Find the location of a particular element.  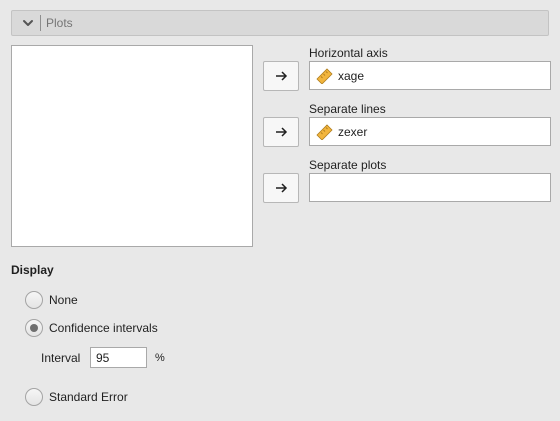

display-heading: Display is located at coordinates (32, 270).